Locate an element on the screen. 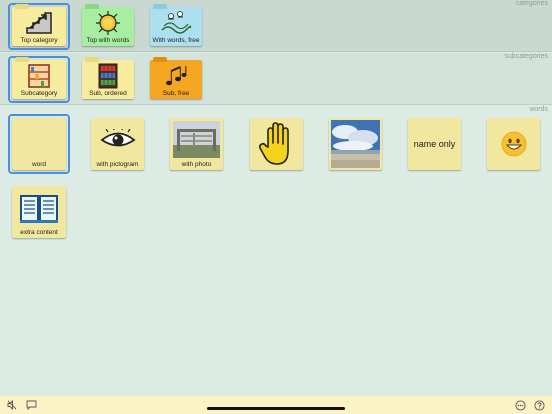 This screenshot has width=552, height=414. speech-bubble-icon is located at coordinates (31, 405).